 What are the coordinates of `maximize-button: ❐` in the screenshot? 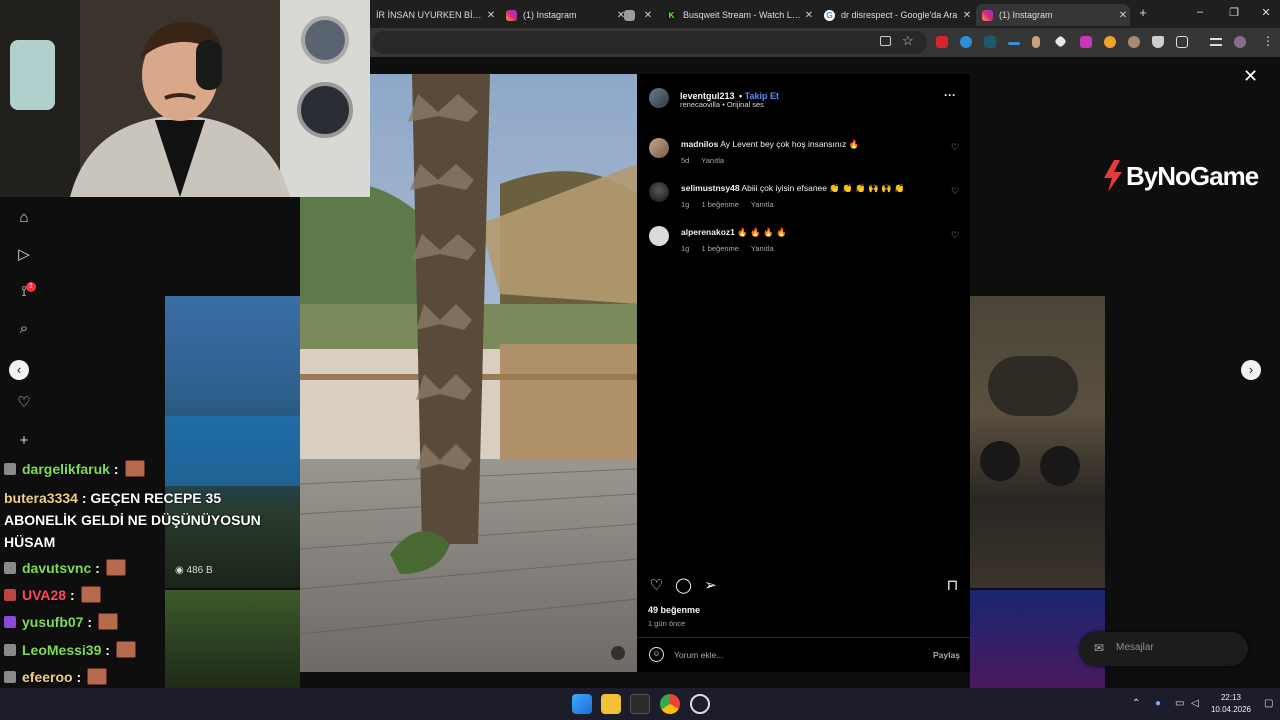 It's located at (1234, 12).